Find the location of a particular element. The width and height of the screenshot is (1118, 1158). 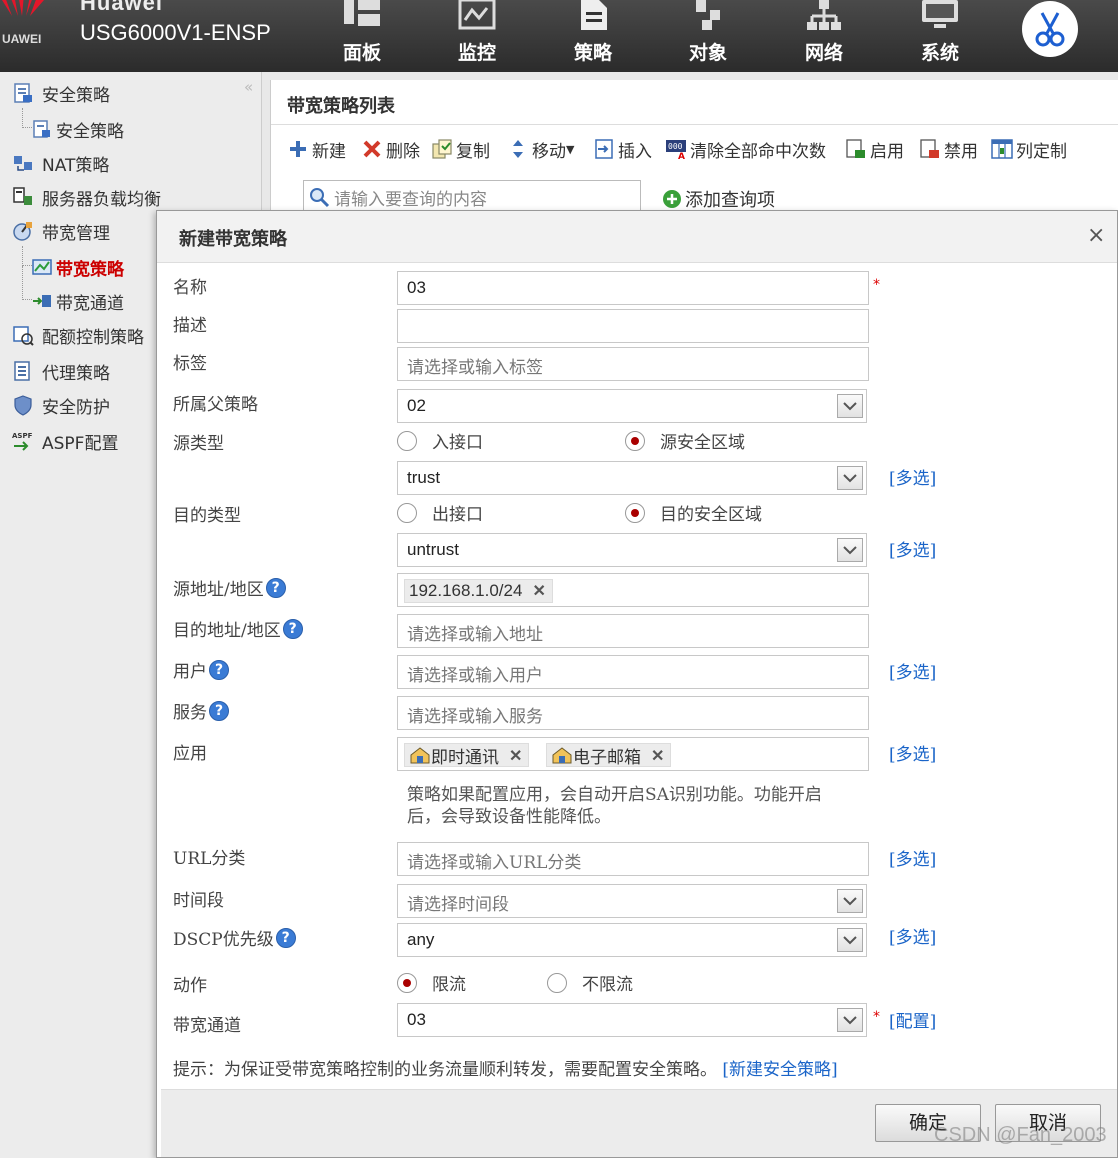

disable-button: 禁用 is located at coordinates (948, 149).